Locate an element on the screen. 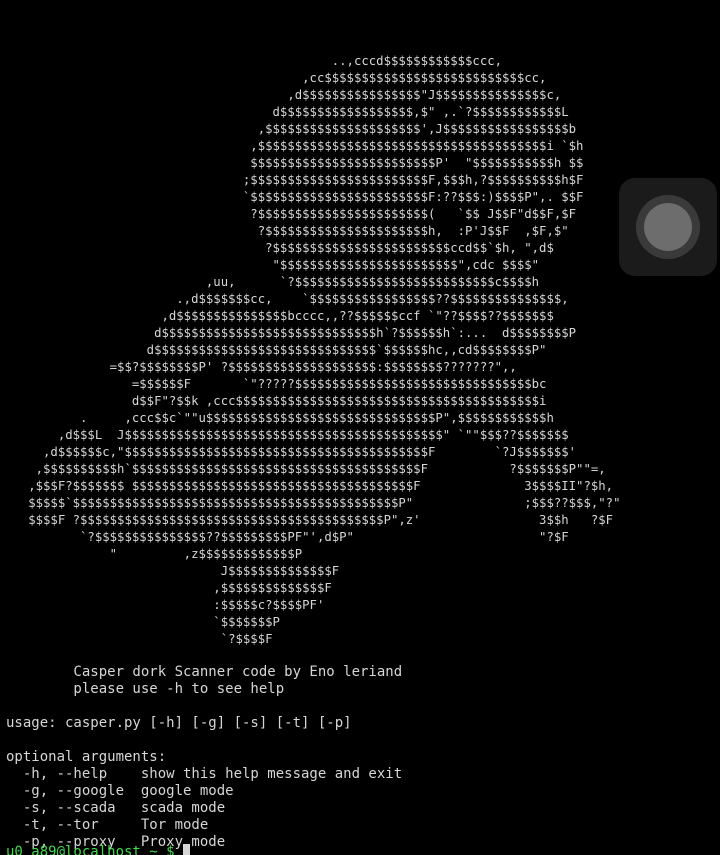 Image resolution: width=720 pixels, height=855 pixels. shell-prompt: u0_a89@localhost ~ $ is located at coordinates (98, 849).